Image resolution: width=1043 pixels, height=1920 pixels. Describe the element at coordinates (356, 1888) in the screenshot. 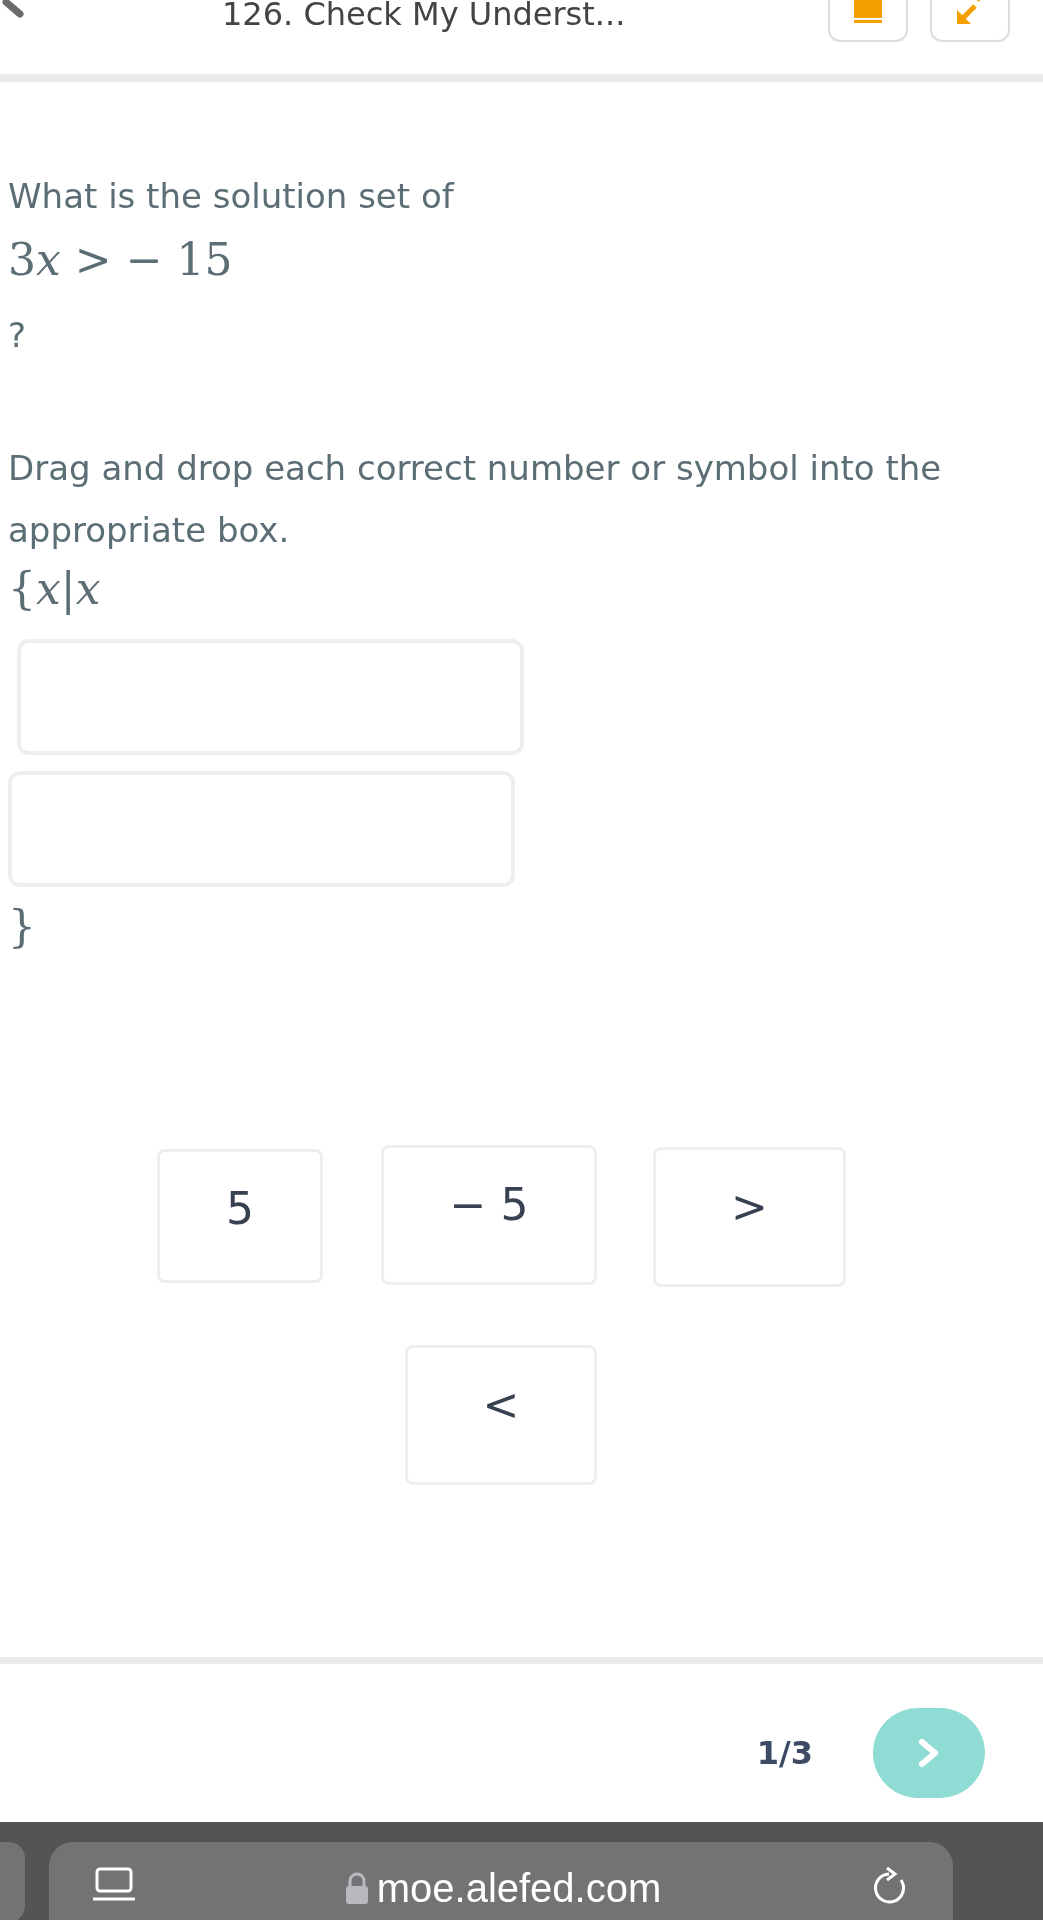

I see `lock-icon` at that location.